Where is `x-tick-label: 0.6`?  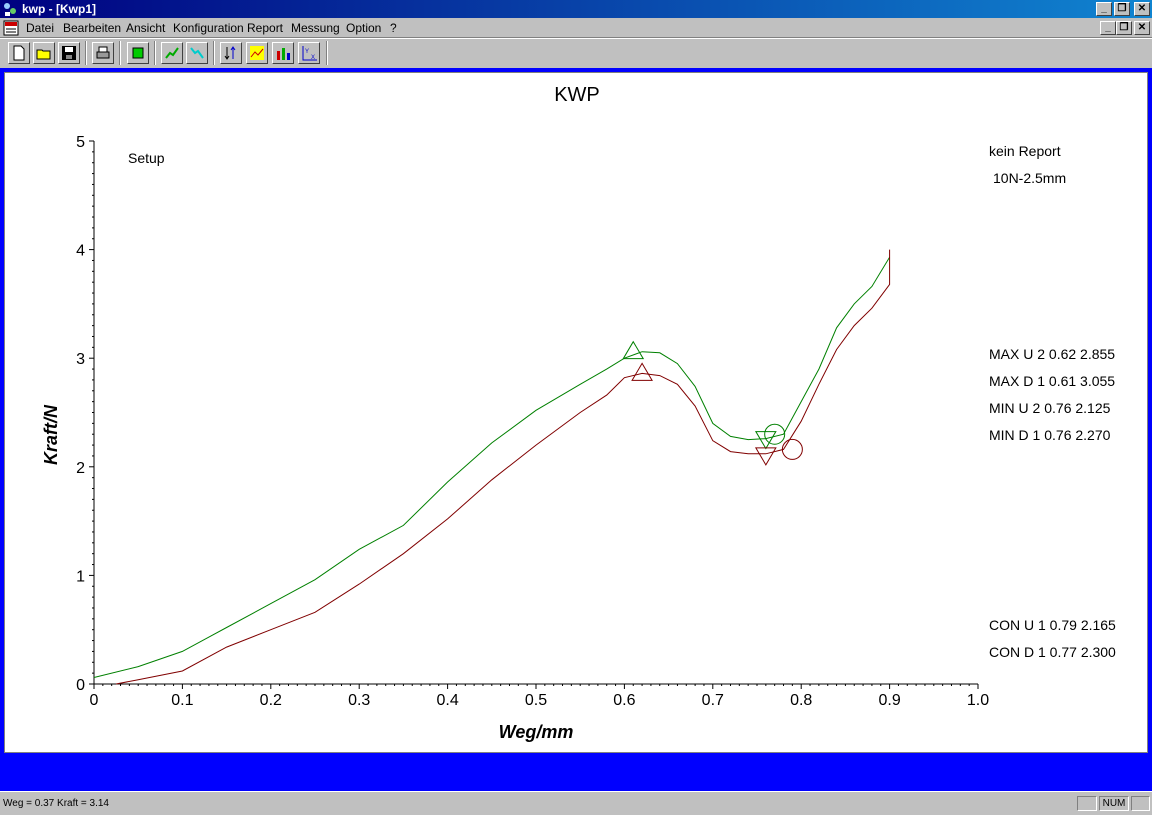
x-tick-label: 0.6 is located at coordinates (624, 700).